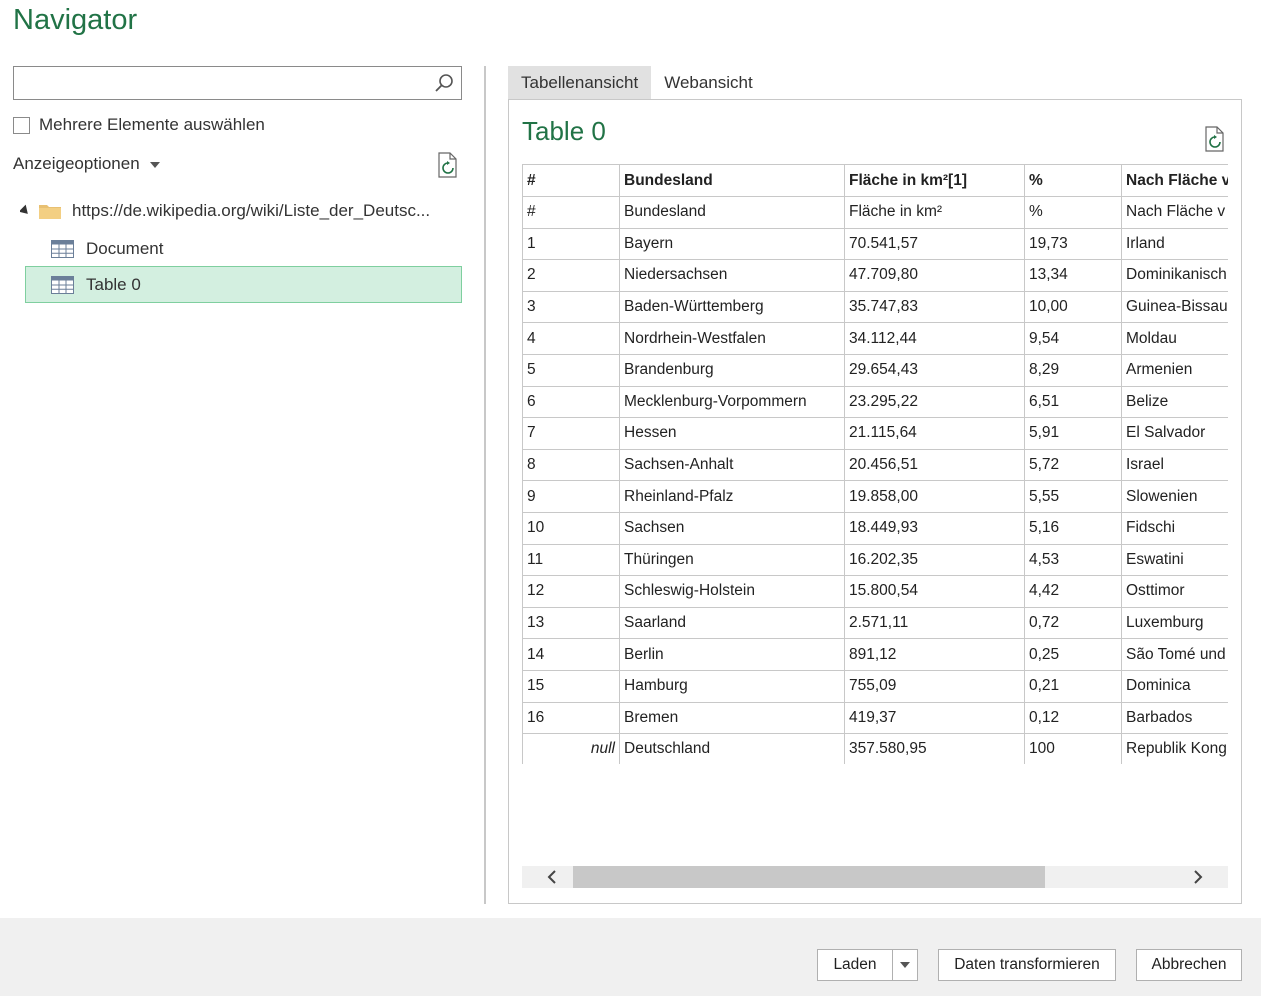 This screenshot has width=1261, height=996. What do you see at coordinates (1073, 370) in the screenshot?
I see `table-cell: 8,29` at bounding box center [1073, 370].